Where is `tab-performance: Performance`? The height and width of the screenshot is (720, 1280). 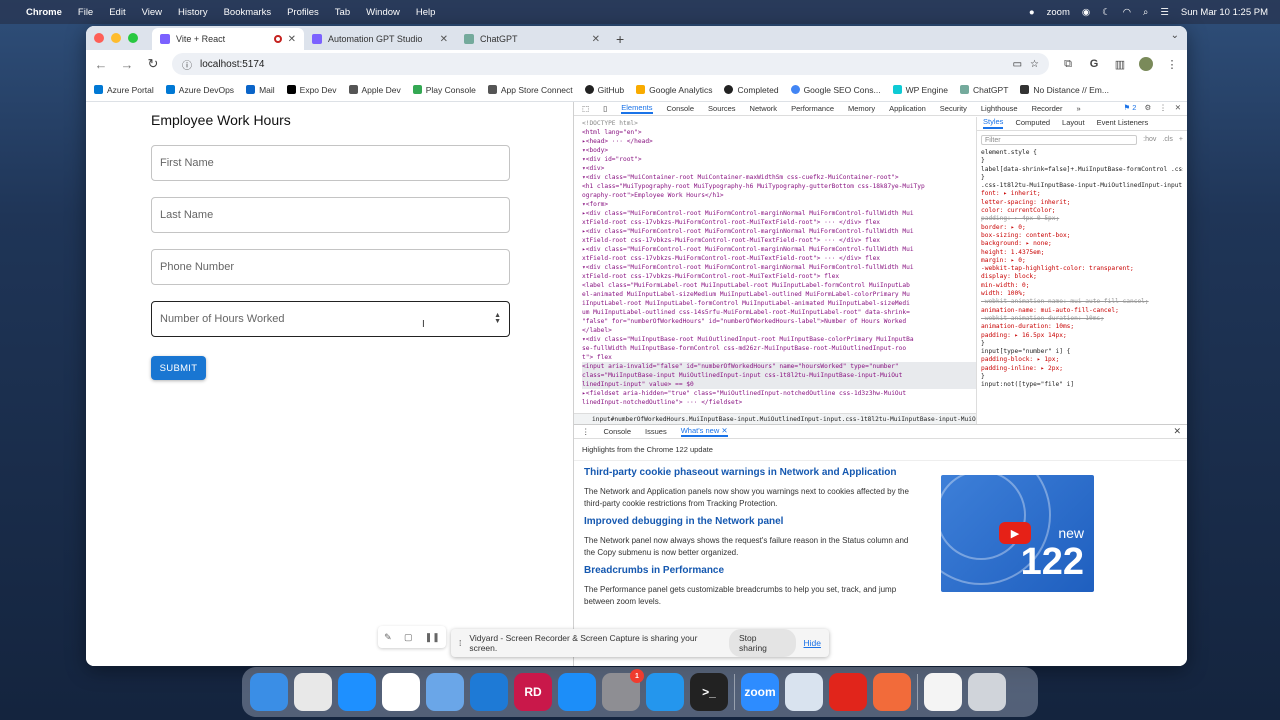 tab-performance: Performance is located at coordinates (812, 108).